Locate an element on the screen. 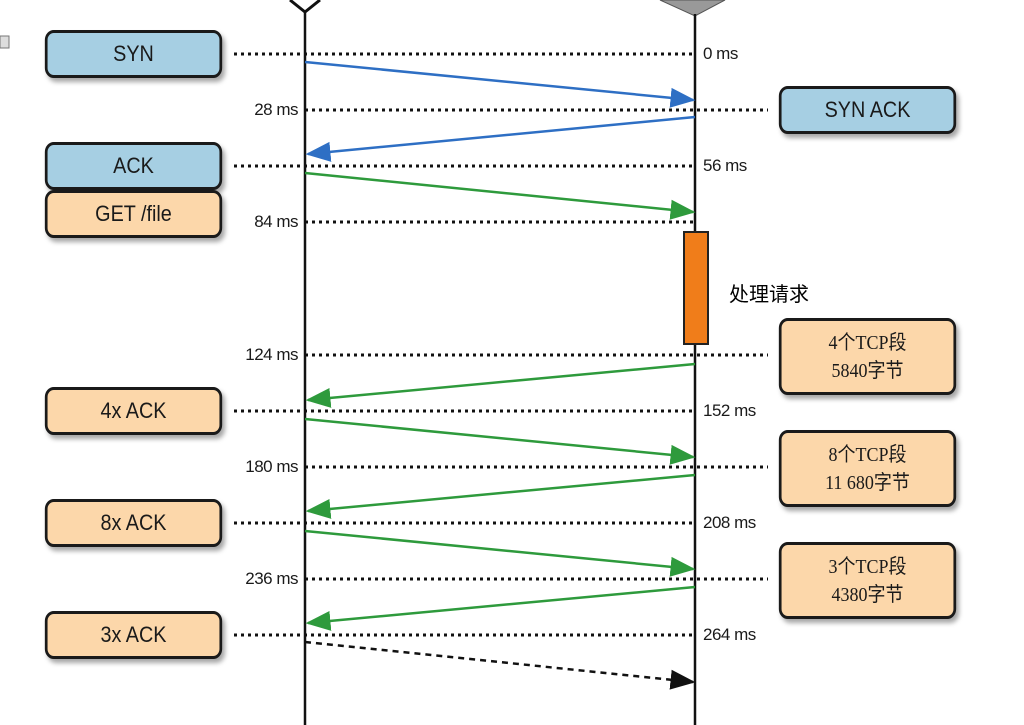 This screenshot has height=725, width=1024. segments-box-3: 3个TCP段 4380字节 is located at coordinates (867, 580).